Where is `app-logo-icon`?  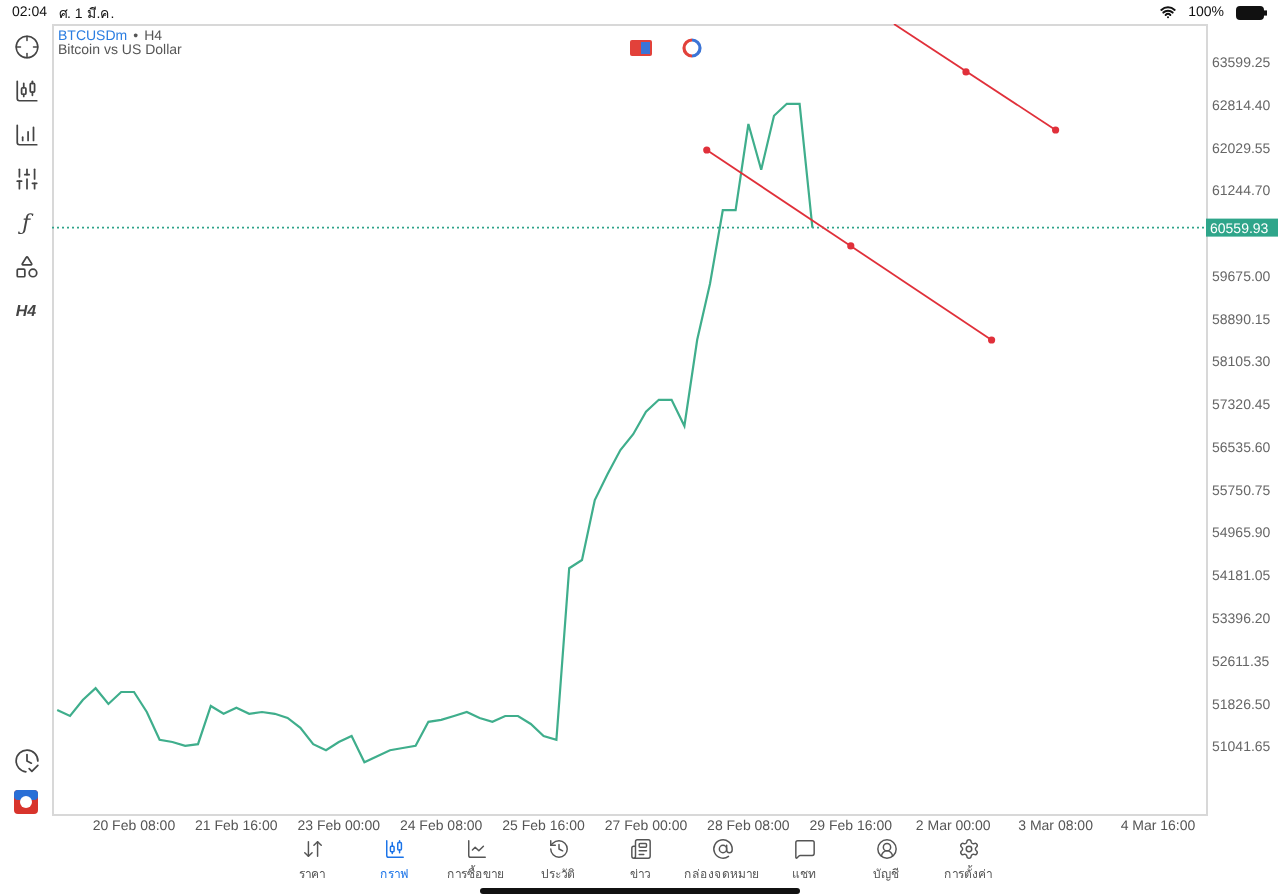
app-logo-icon is located at coordinates (26, 802).